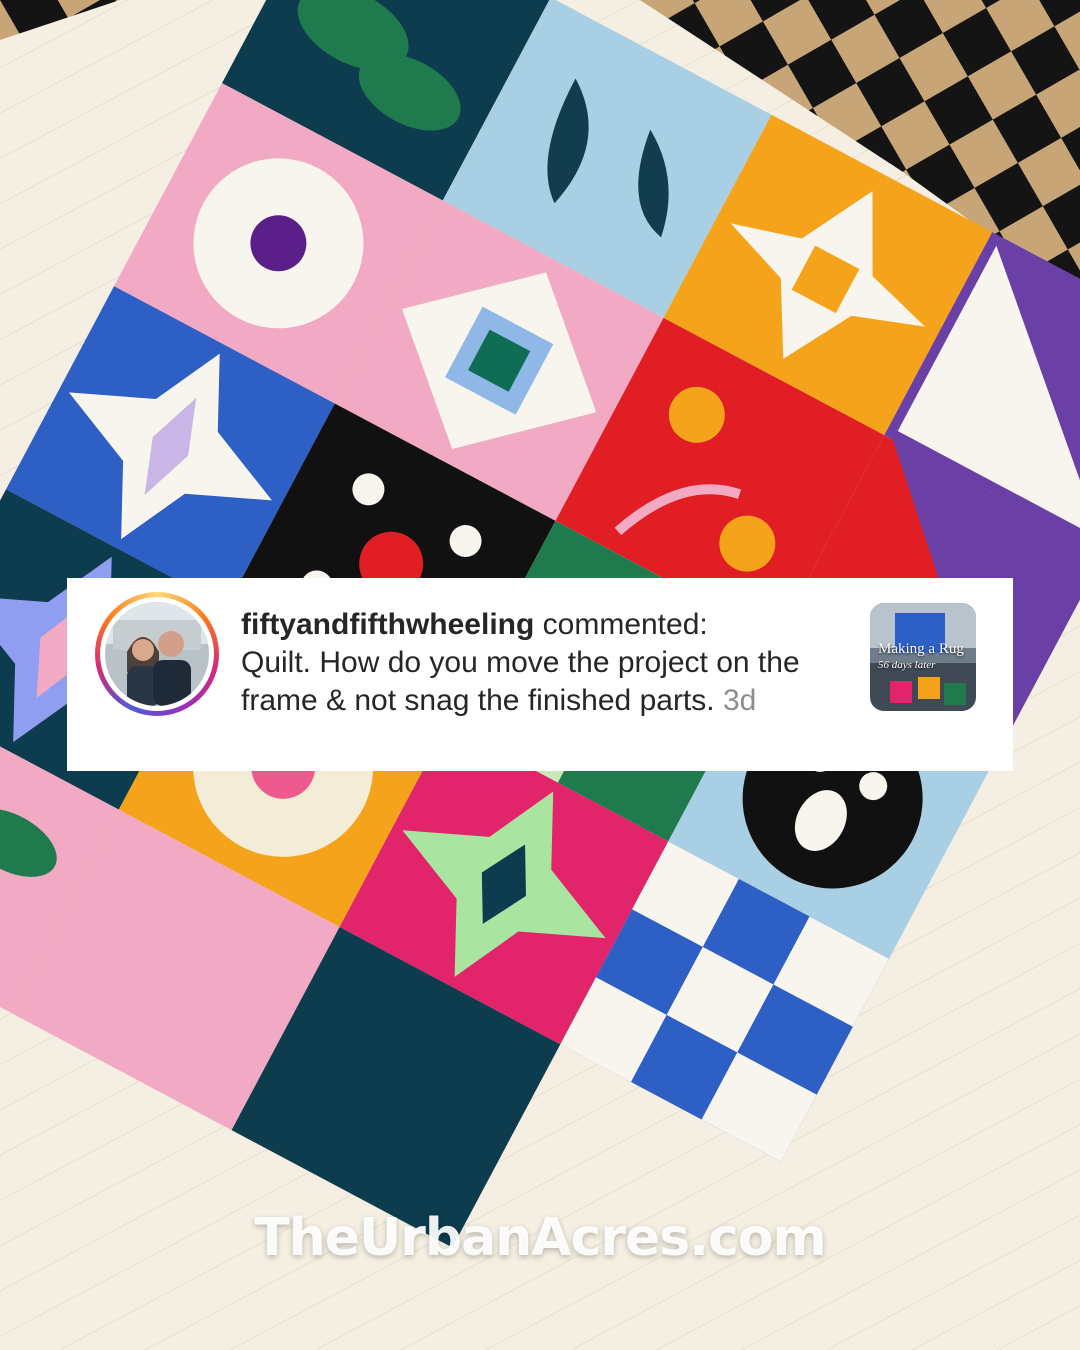  What do you see at coordinates (921, 649) in the screenshot?
I see `thumbnail-title: Making a Rug` at bounding box center [921, 649].